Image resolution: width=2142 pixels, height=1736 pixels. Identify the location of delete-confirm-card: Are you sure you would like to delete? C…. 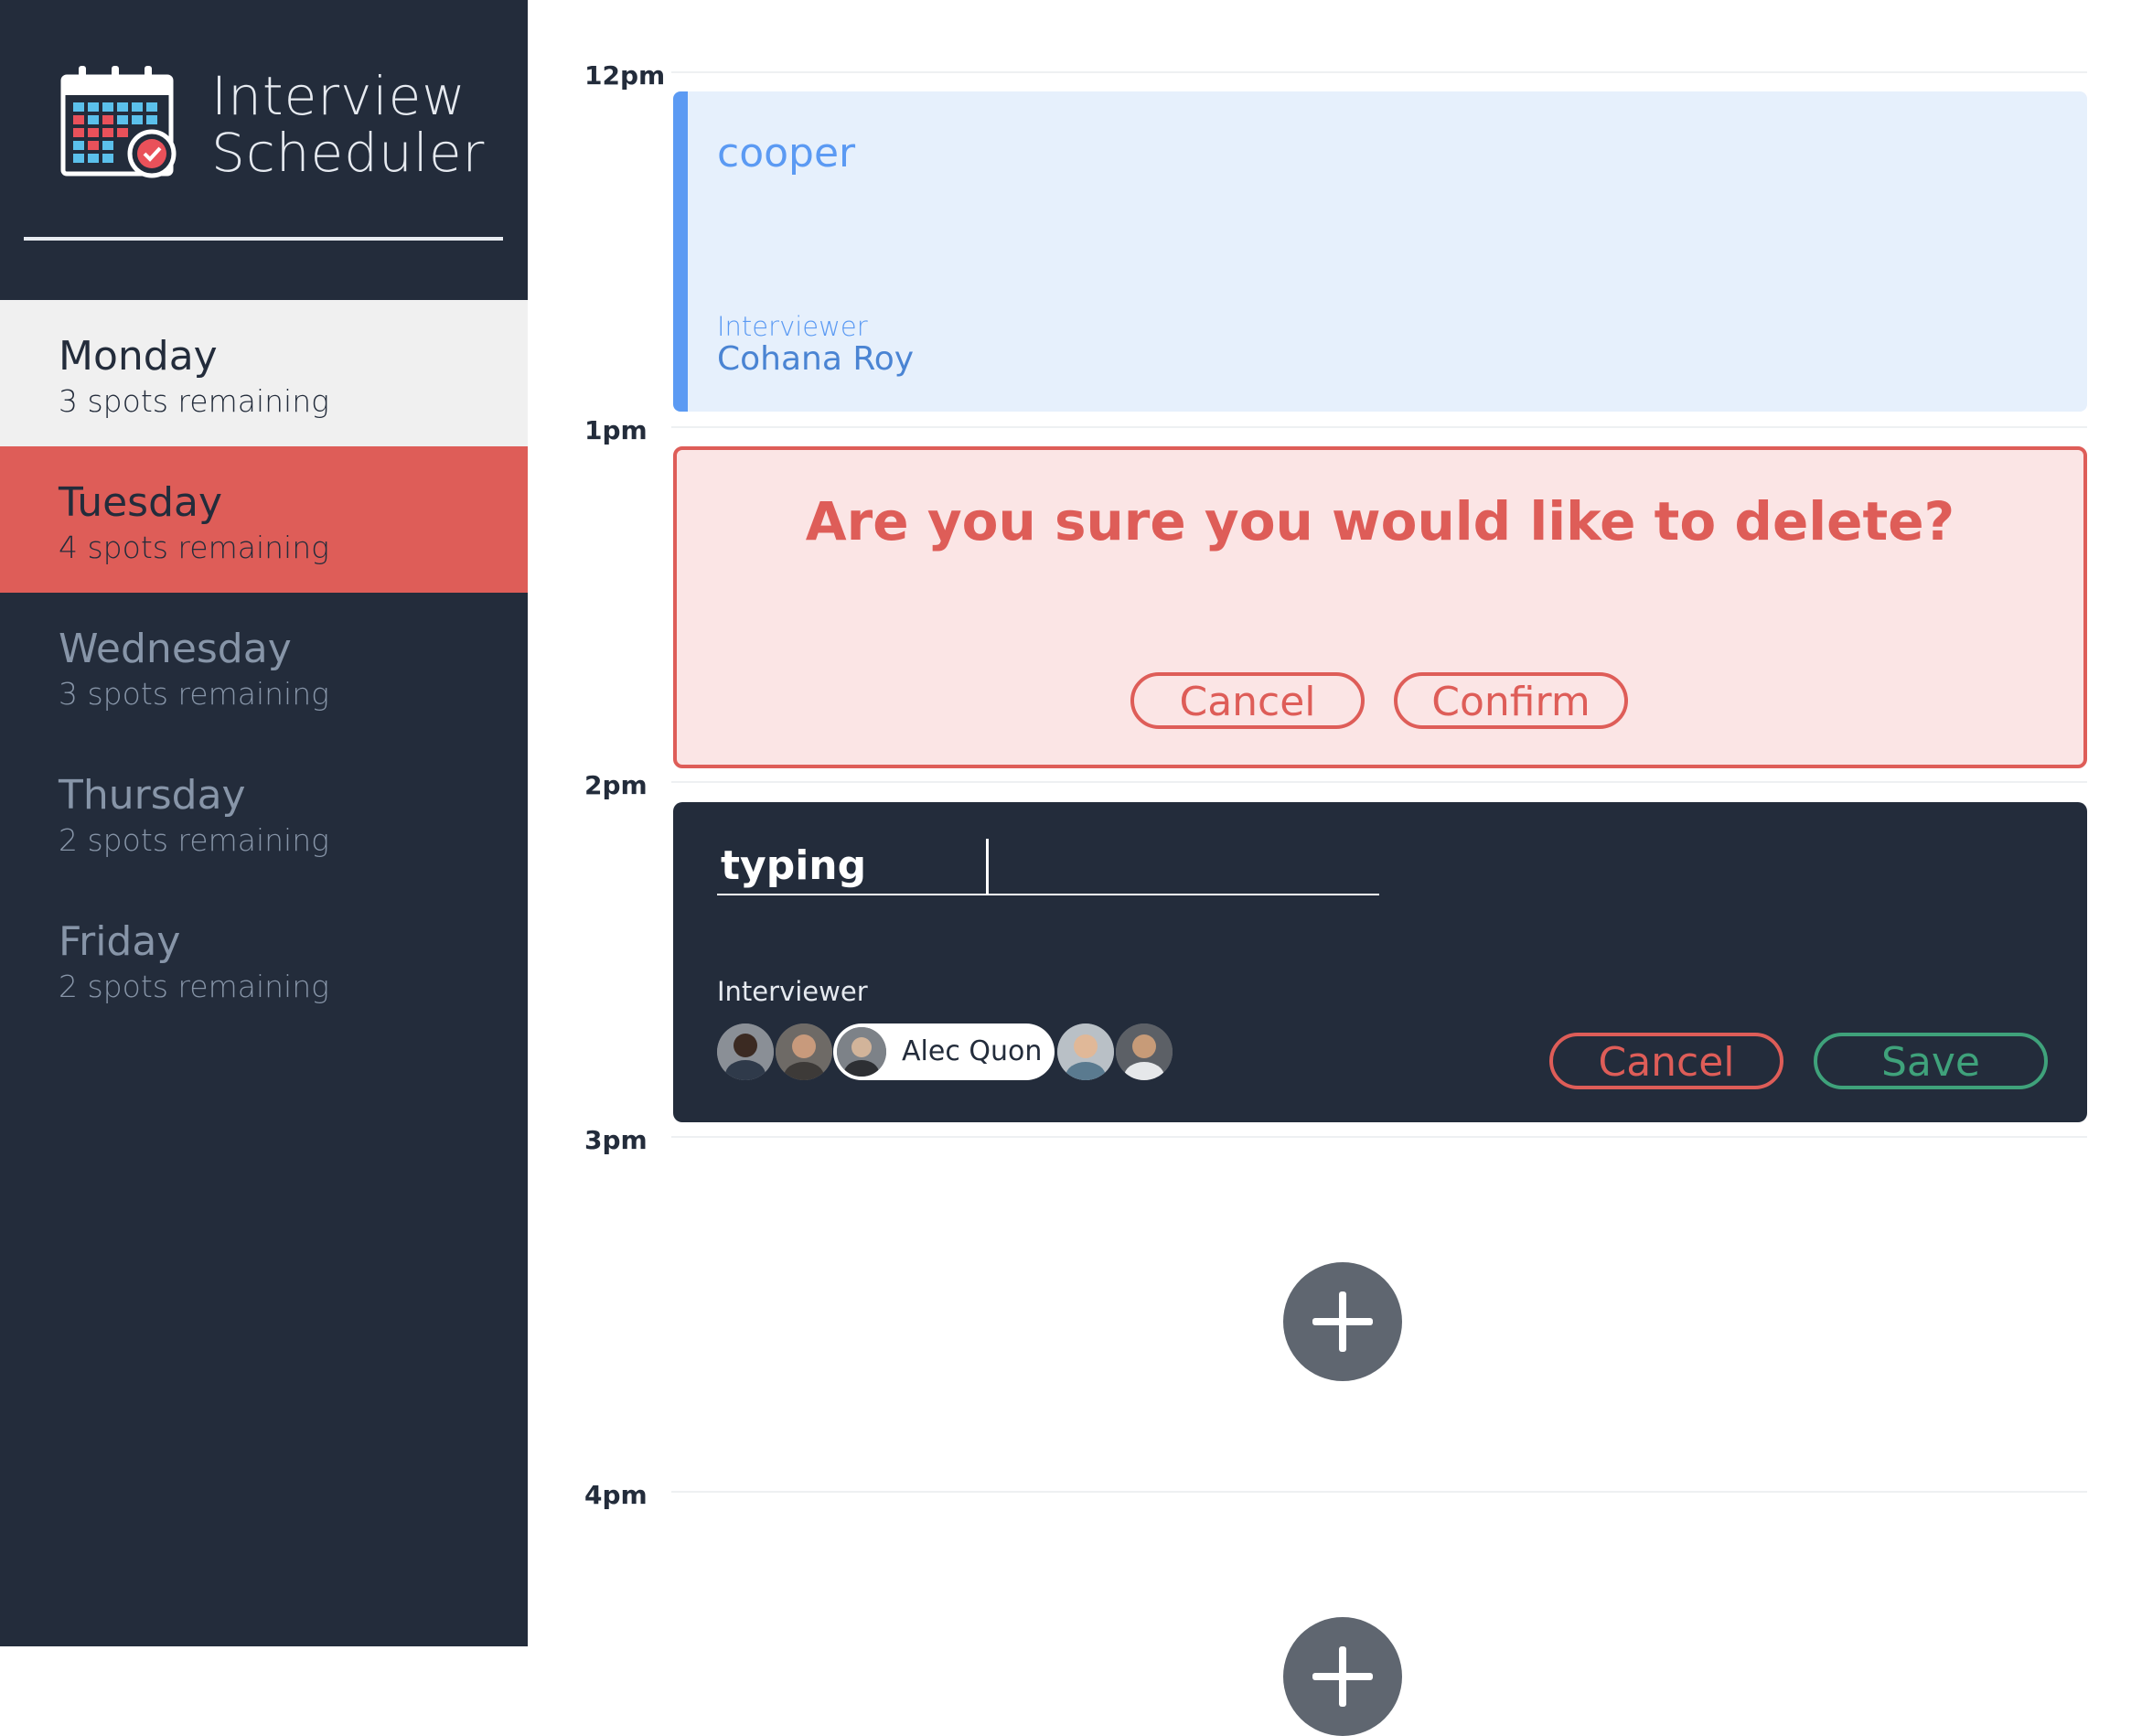
(1380, 607).